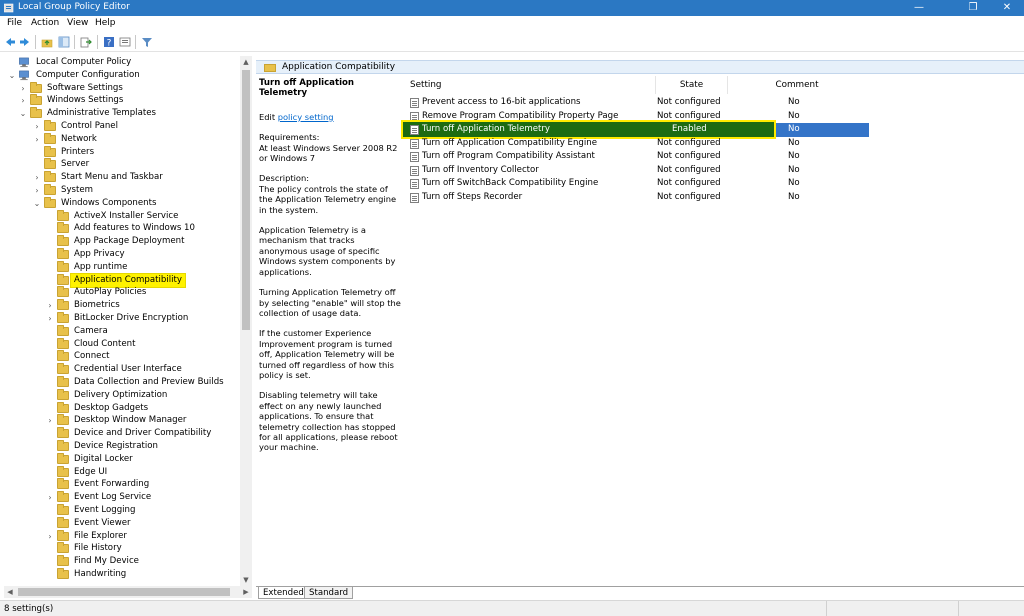 Image resolution: width=1024 pixels, height=616 pixels. What do you see at coordinates (45, 23) in the screenshot?
I see `menu-action: Action` at bounding box center [45, 23].